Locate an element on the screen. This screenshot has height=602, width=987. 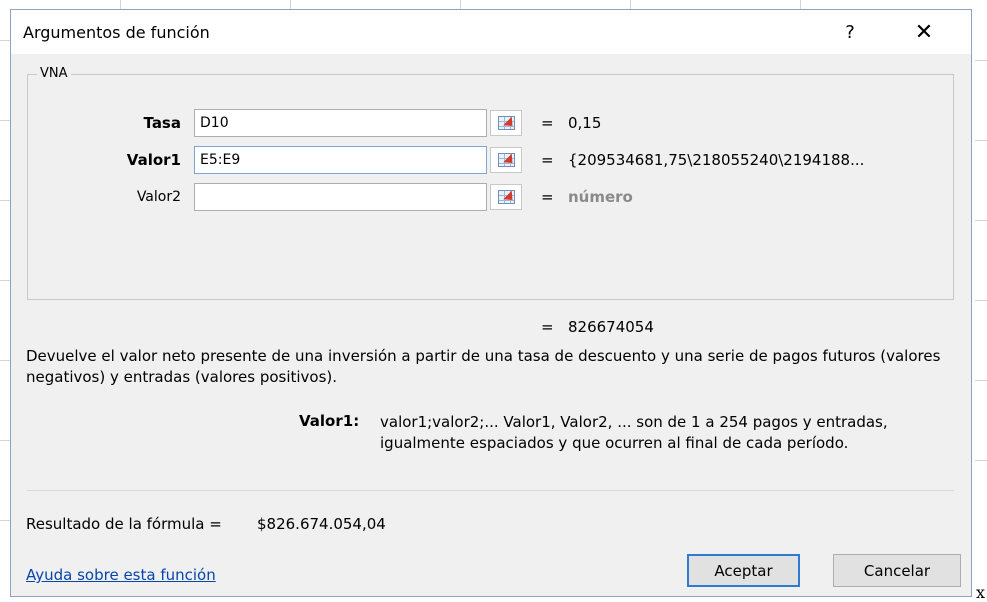
stray-text: x is located at coordinates (981, 592).